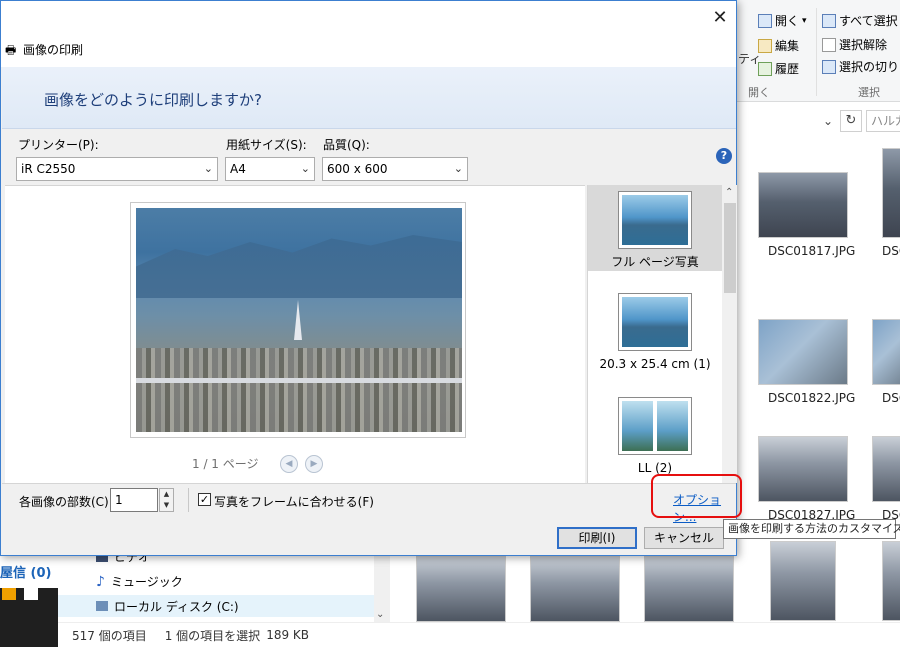 The image size is (900, 647). I want to click on deselect-button: 選択解除, so click(854, 44).